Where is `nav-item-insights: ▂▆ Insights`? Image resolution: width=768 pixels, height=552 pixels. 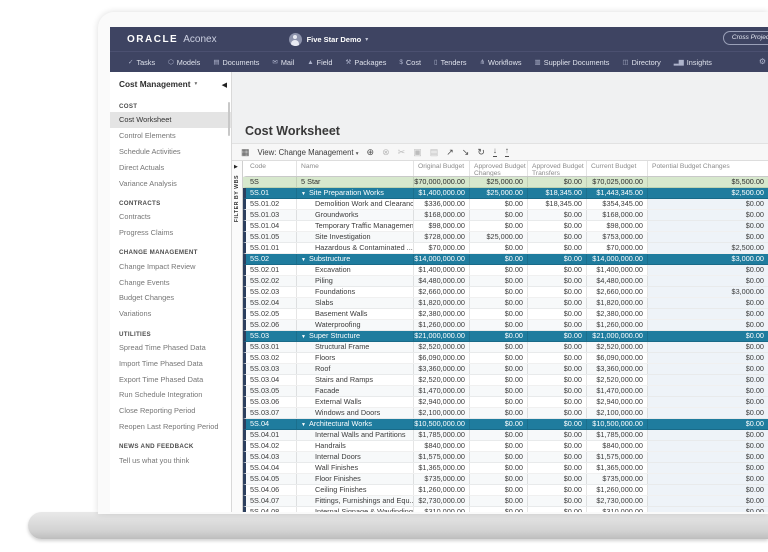
nav-item-insights: ▂▆ Insights is located at coordinates (693, 62).